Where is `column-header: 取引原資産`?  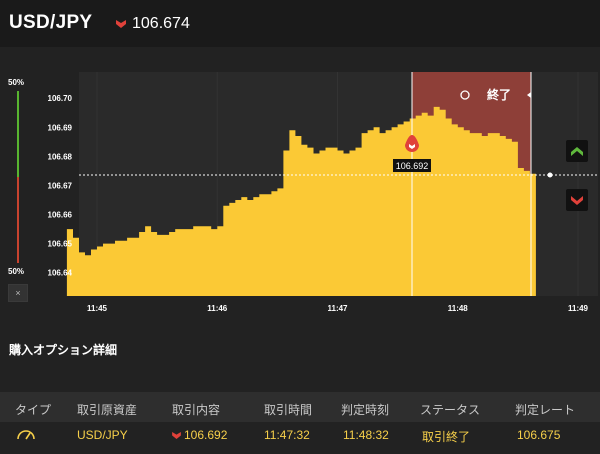 column-header: 取引原資産 is located at coordinates (107, 410).